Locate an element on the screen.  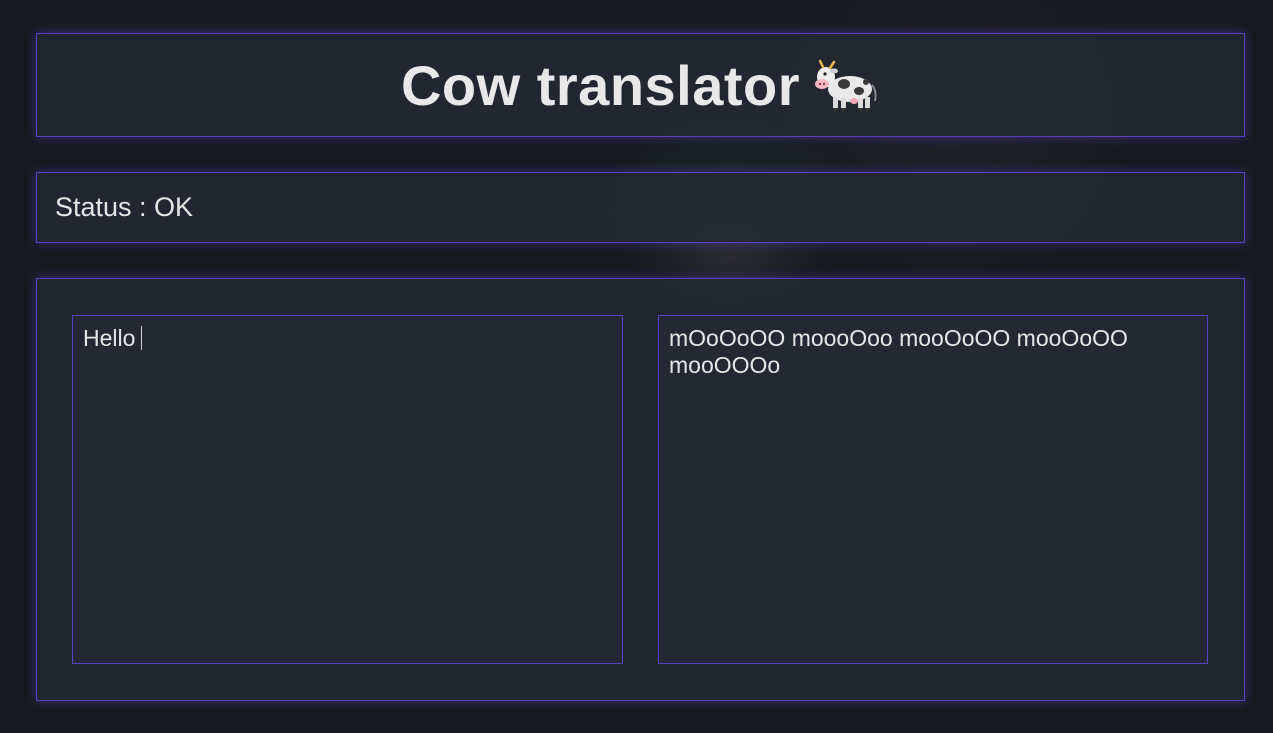
title-text: Cow translator is located at coordinates (600, 85).